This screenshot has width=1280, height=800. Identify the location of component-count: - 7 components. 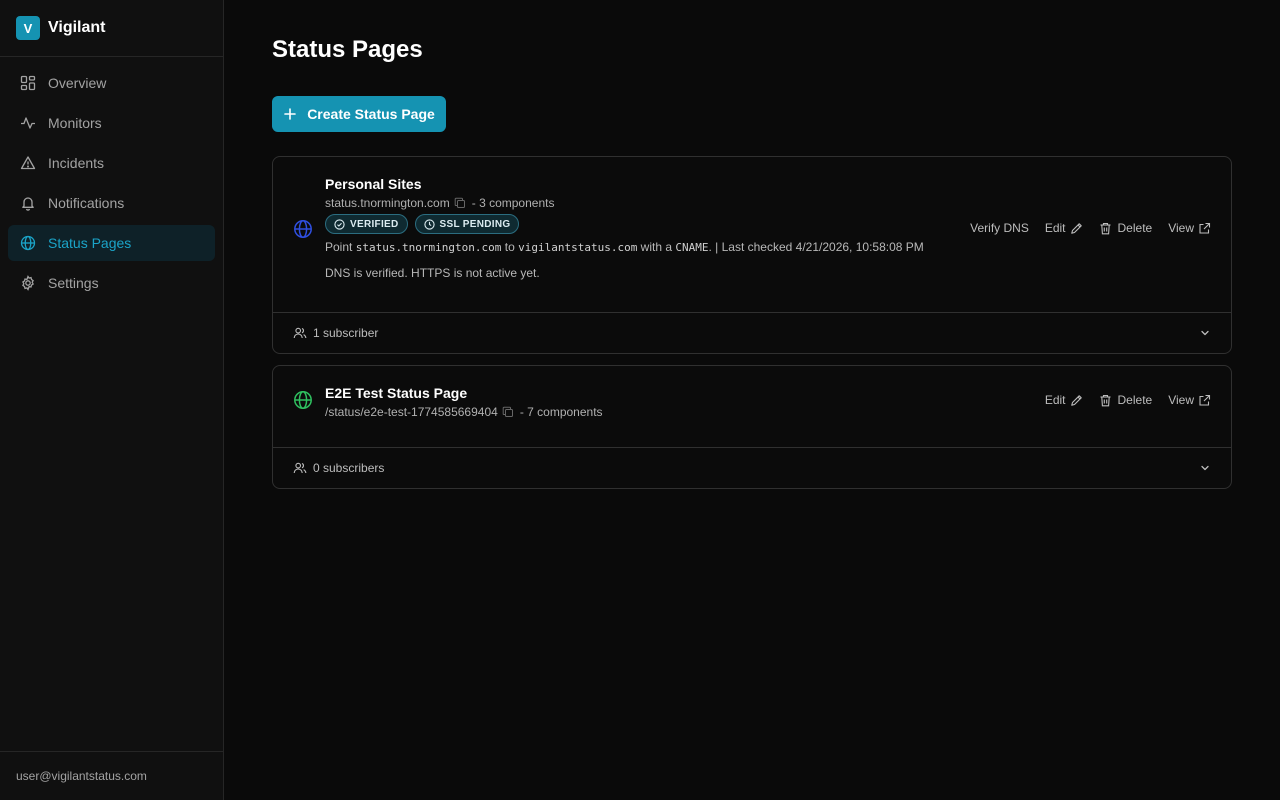
(561, 412).